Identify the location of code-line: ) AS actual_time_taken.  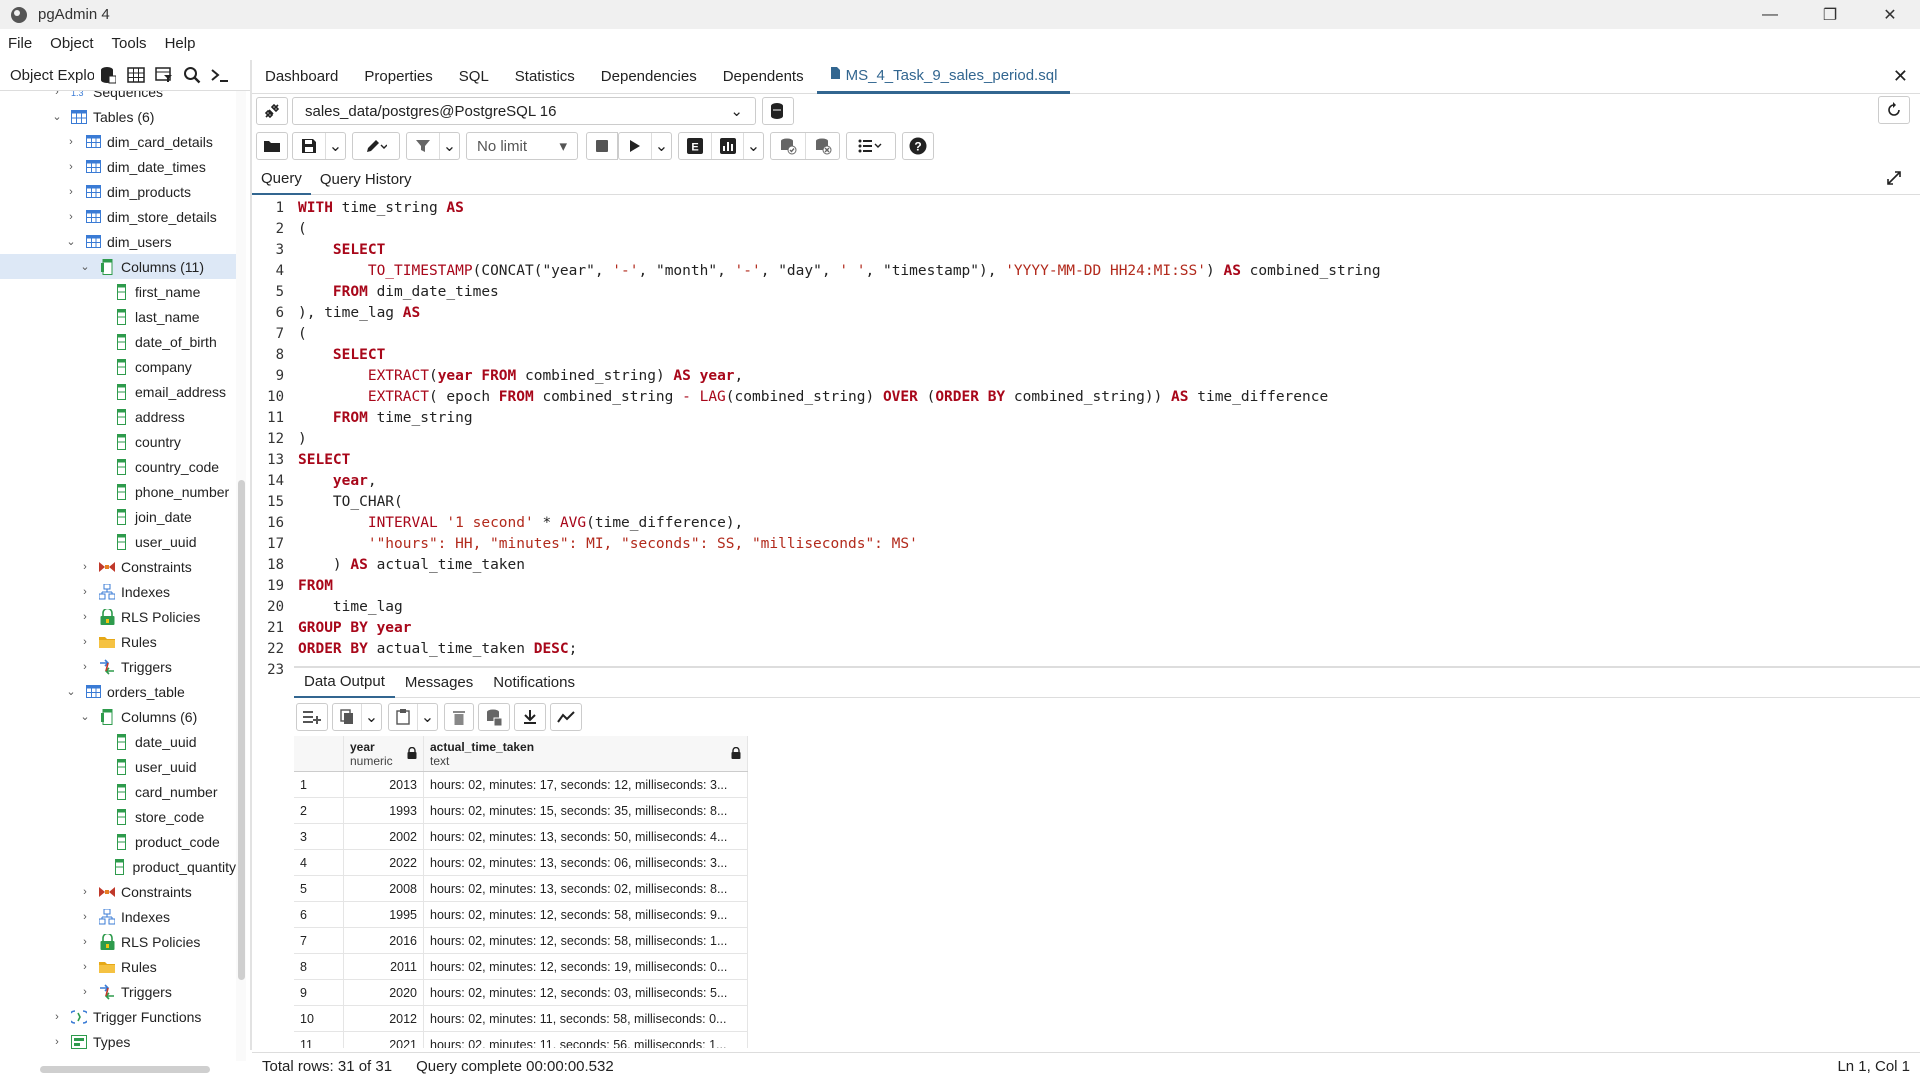
(1109, 565).